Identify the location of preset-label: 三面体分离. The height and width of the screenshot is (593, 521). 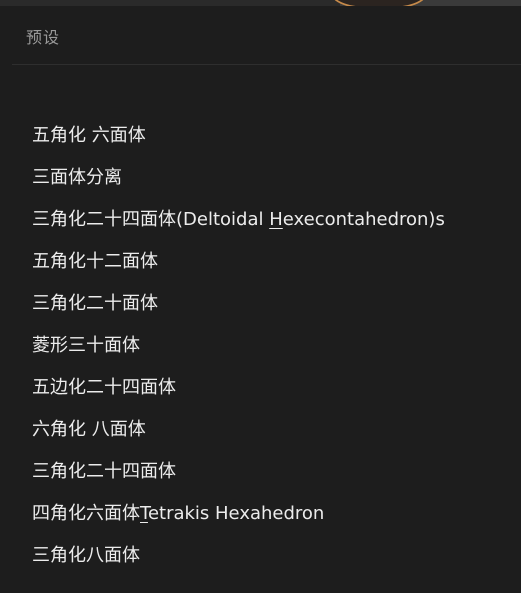
(77, 177).